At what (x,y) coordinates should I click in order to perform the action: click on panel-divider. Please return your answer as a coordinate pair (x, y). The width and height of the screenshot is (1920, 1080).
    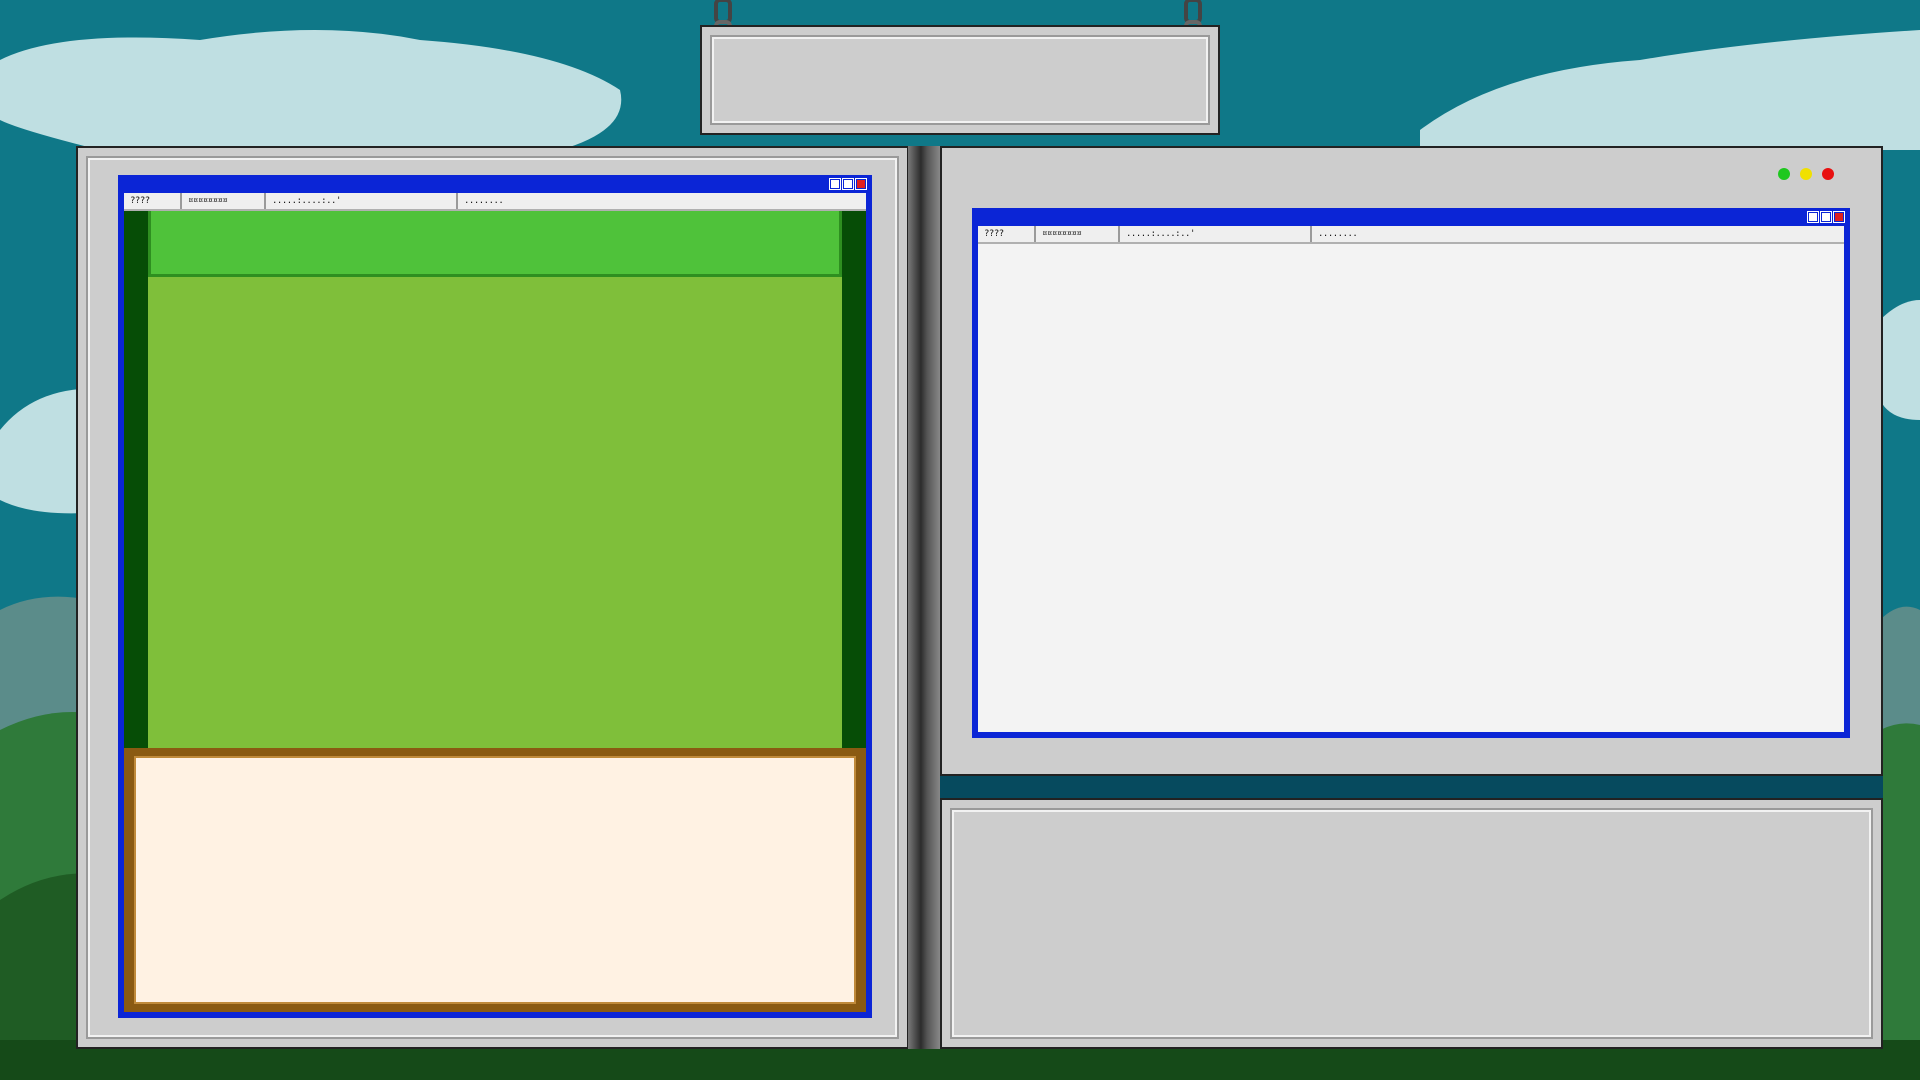
    Looking at the image, I should click on (924, 597).